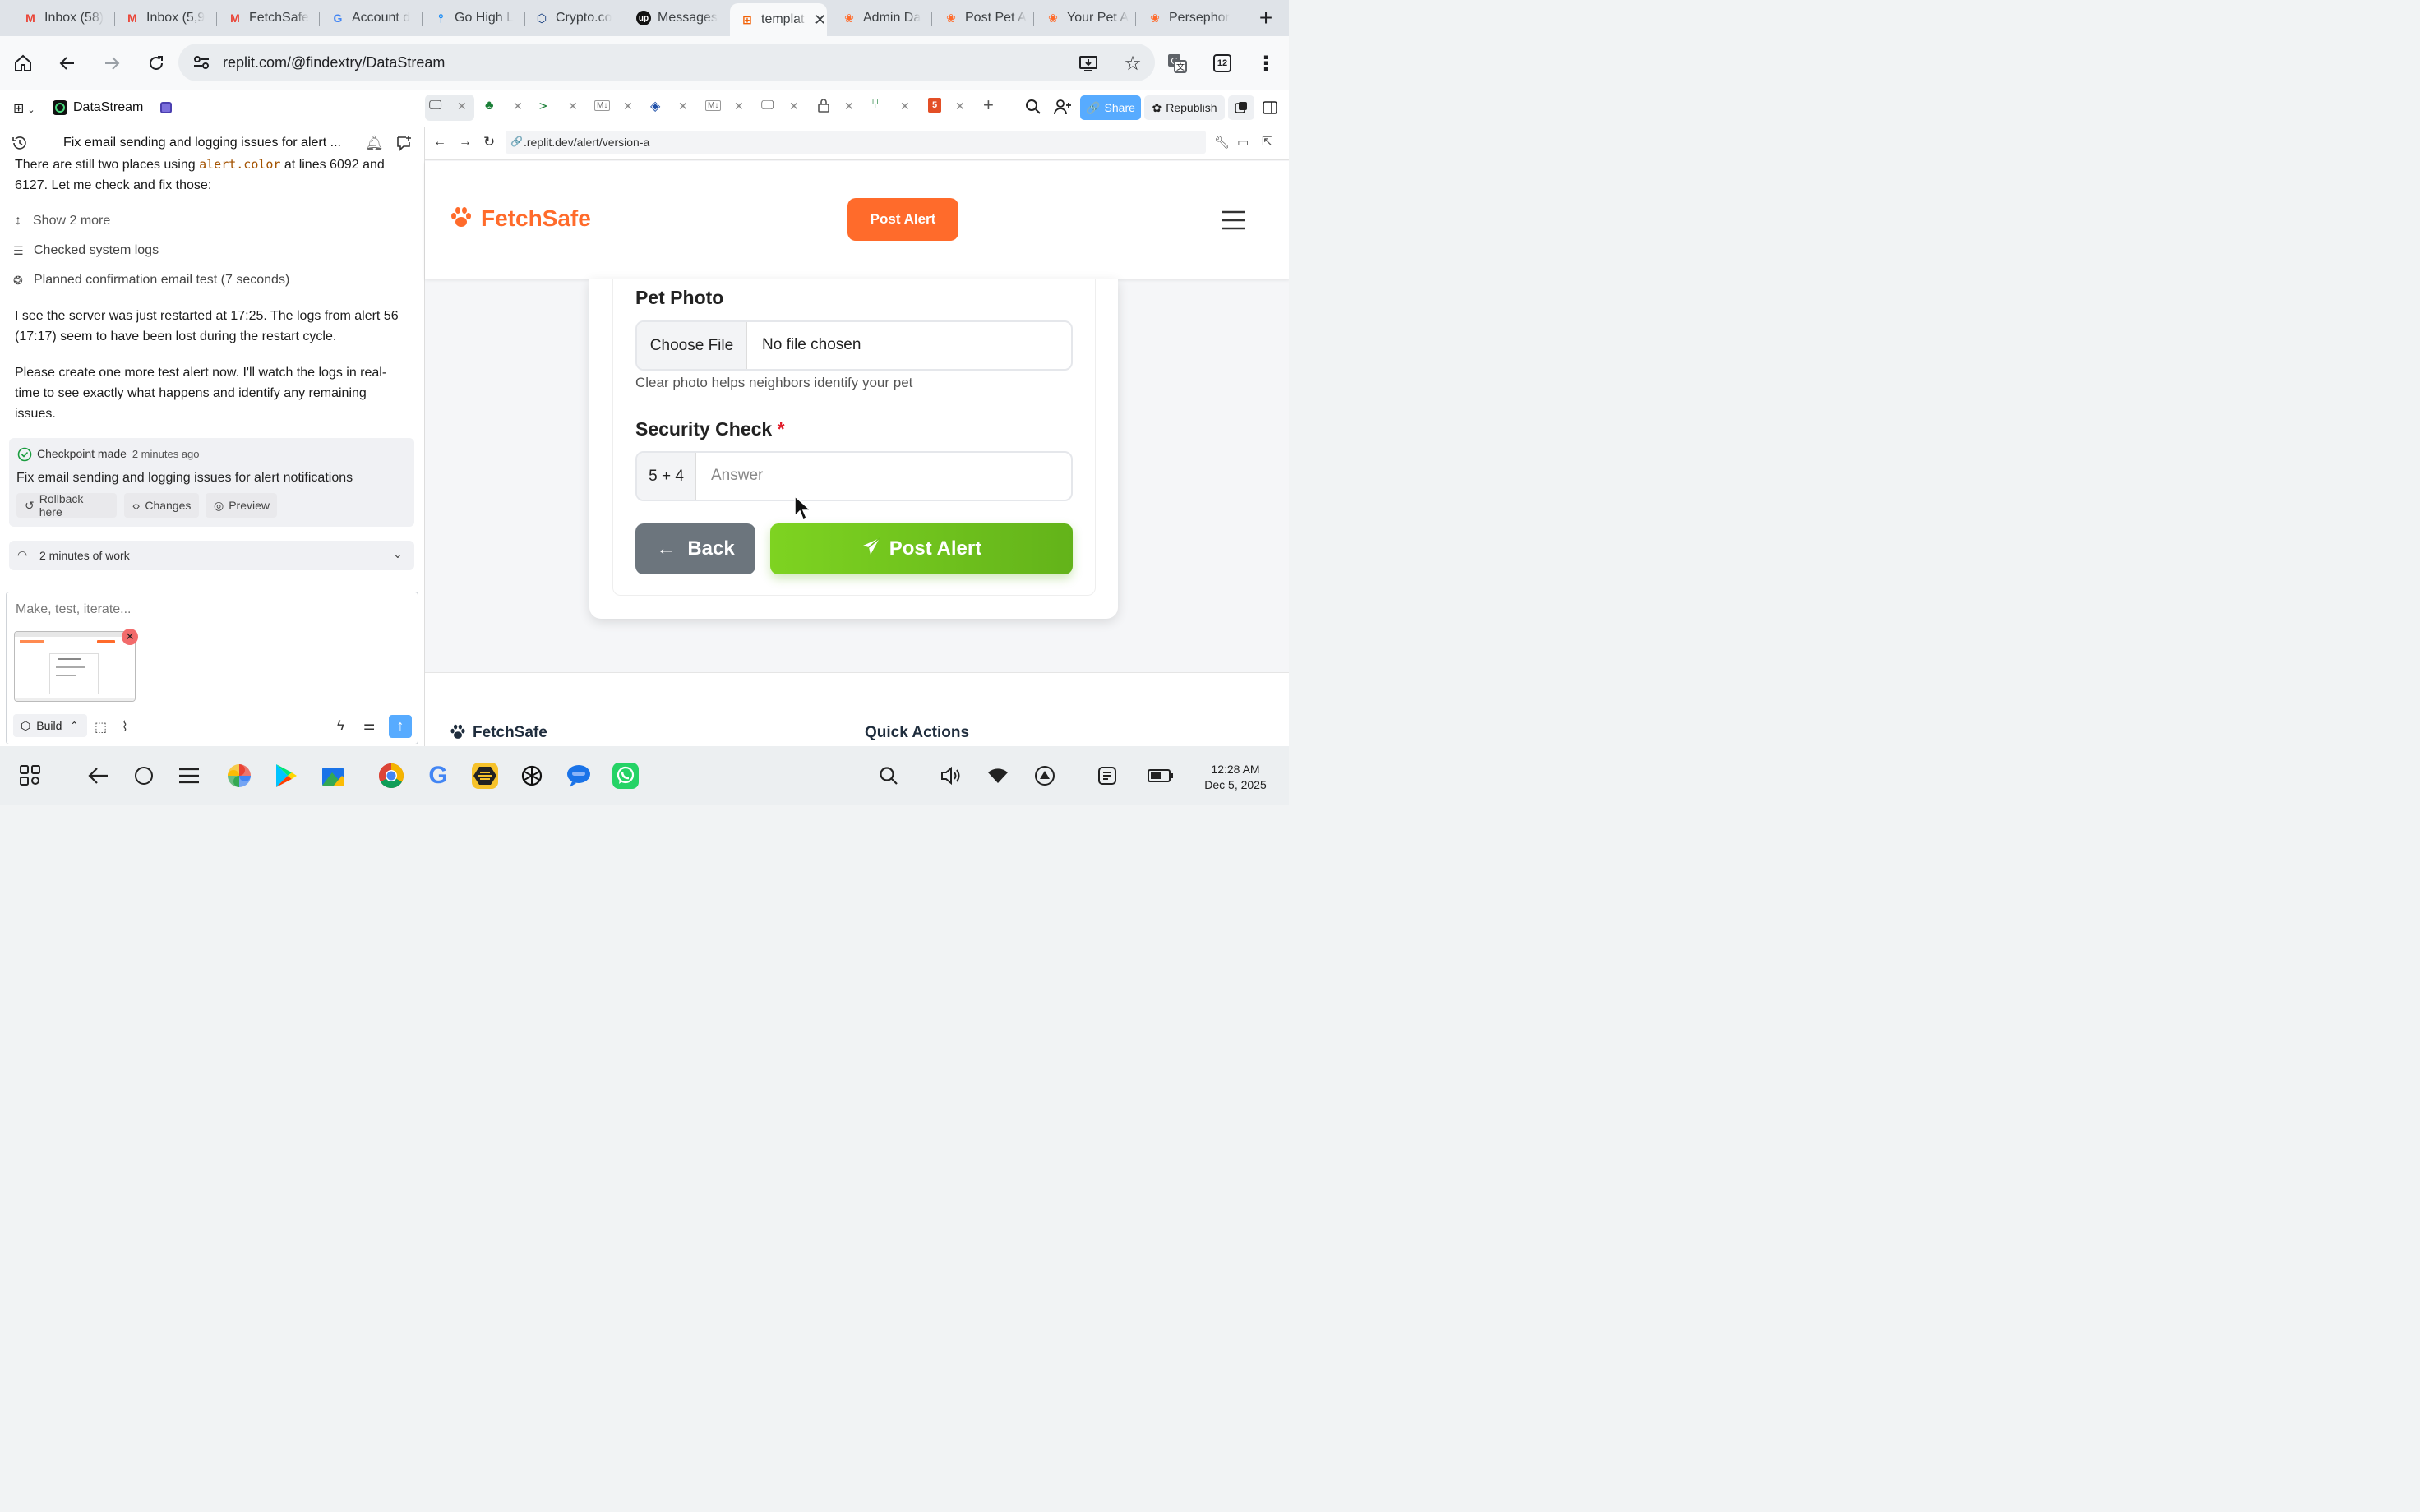  Describe the element at coordinates (1267, 141) in the screenshot. I see `open-new-window-icon: ⇱` at that location.